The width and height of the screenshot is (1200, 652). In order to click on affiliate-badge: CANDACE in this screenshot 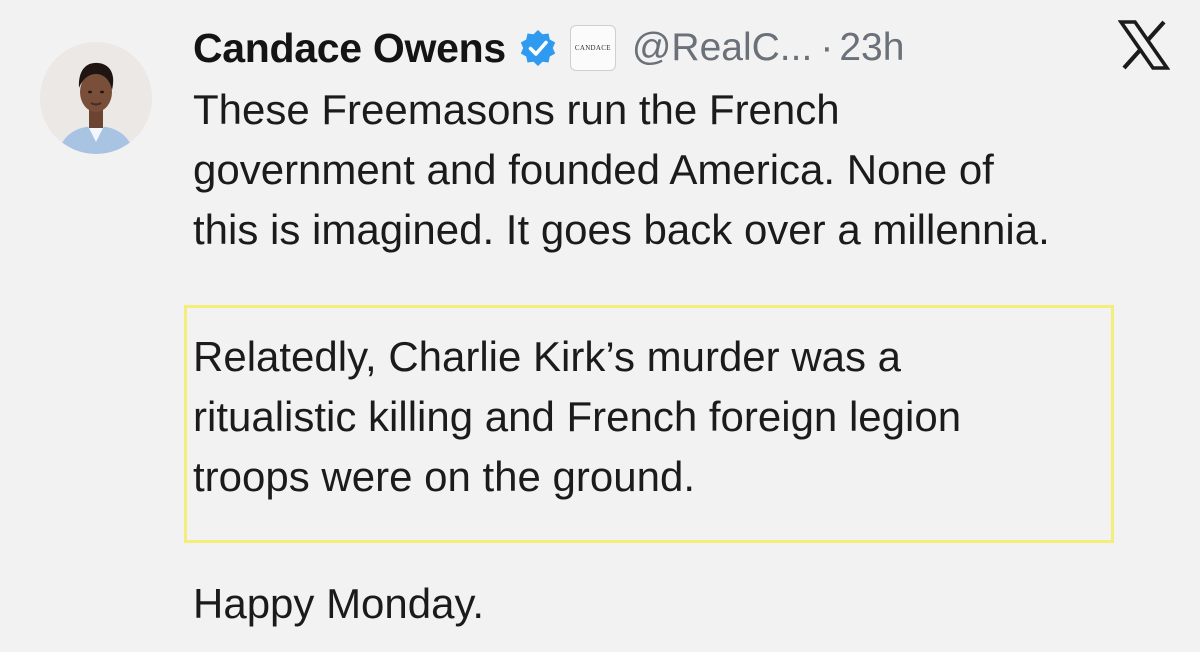, I will do `click(592, 48)`.